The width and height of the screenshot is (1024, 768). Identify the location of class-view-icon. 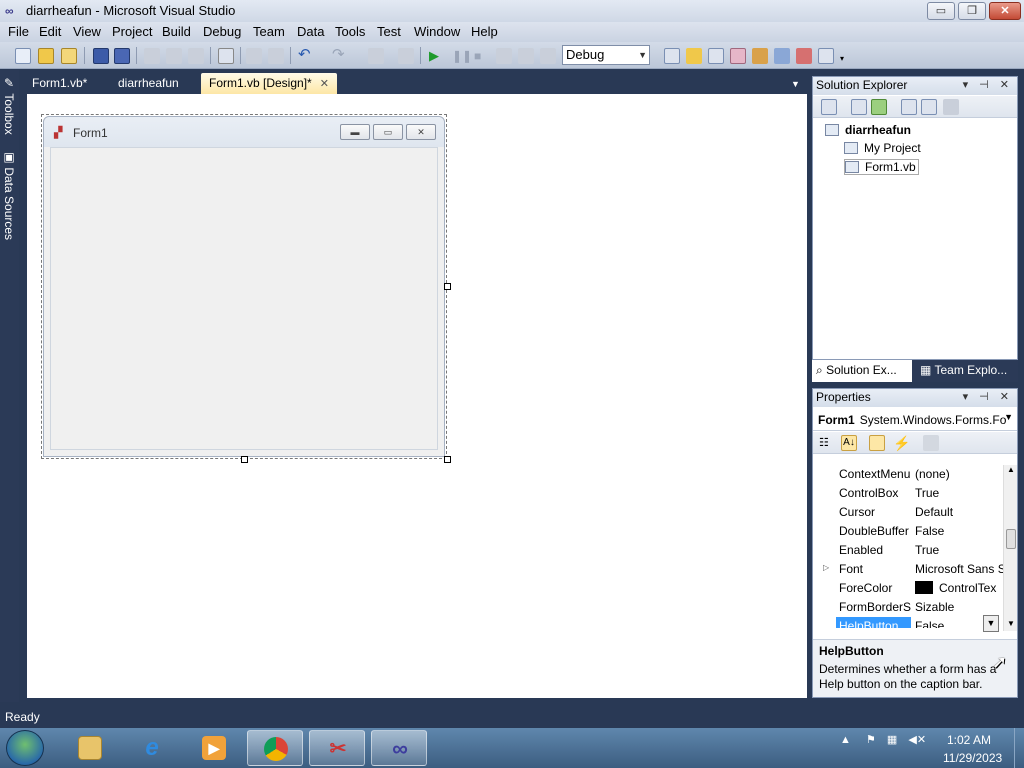
(782, 56).